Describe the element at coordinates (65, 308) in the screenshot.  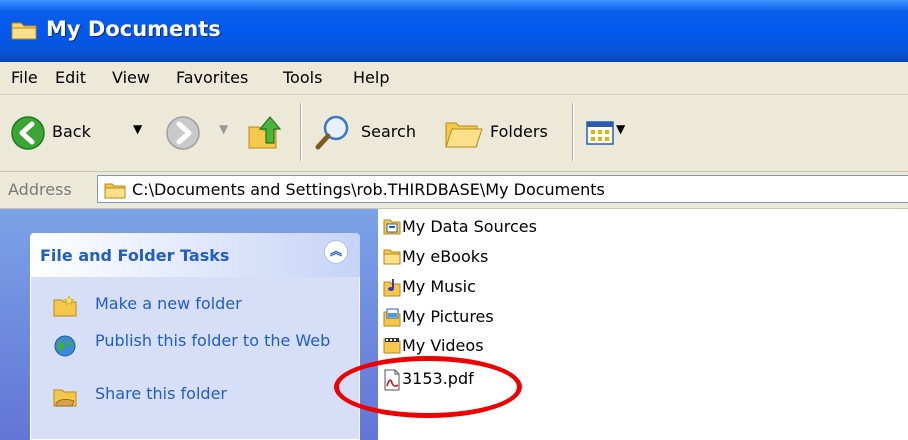
I see `new-folder-icon` at that location.